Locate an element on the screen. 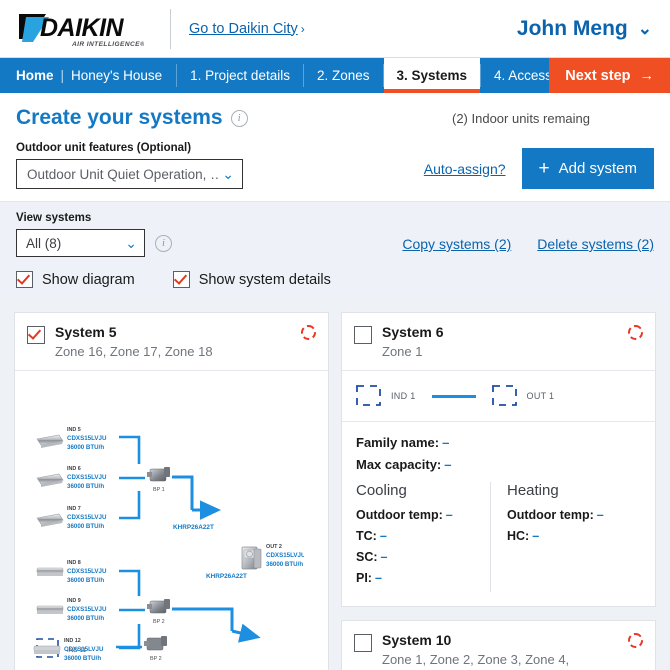 This screenshot has width=670, height=670. page-title: Create your systems is located at coordinates (119, 117).